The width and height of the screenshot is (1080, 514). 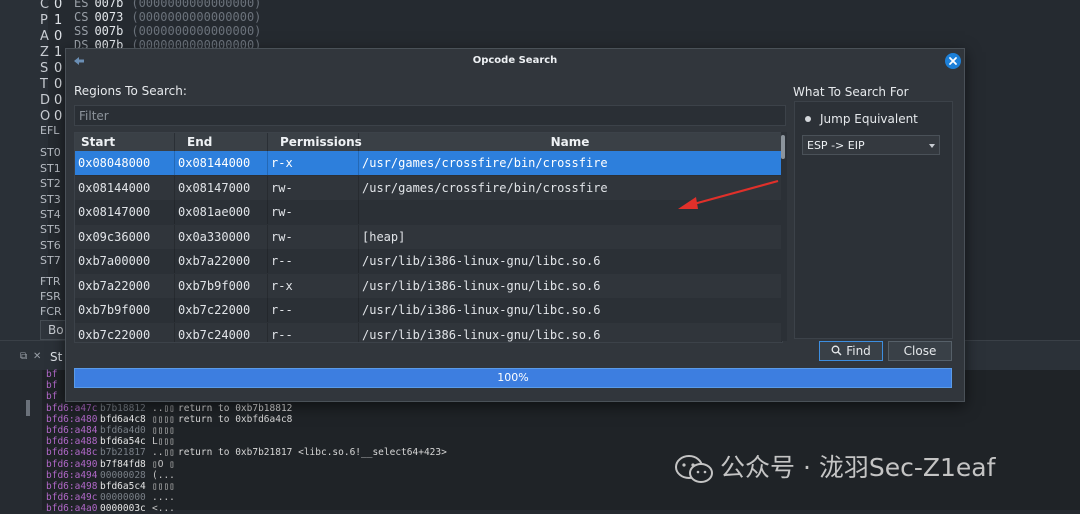 What do you see at coordinates (23, 356) in the screenshot?
I see `float-icon: ⧉` at bounding box center [23, 356].